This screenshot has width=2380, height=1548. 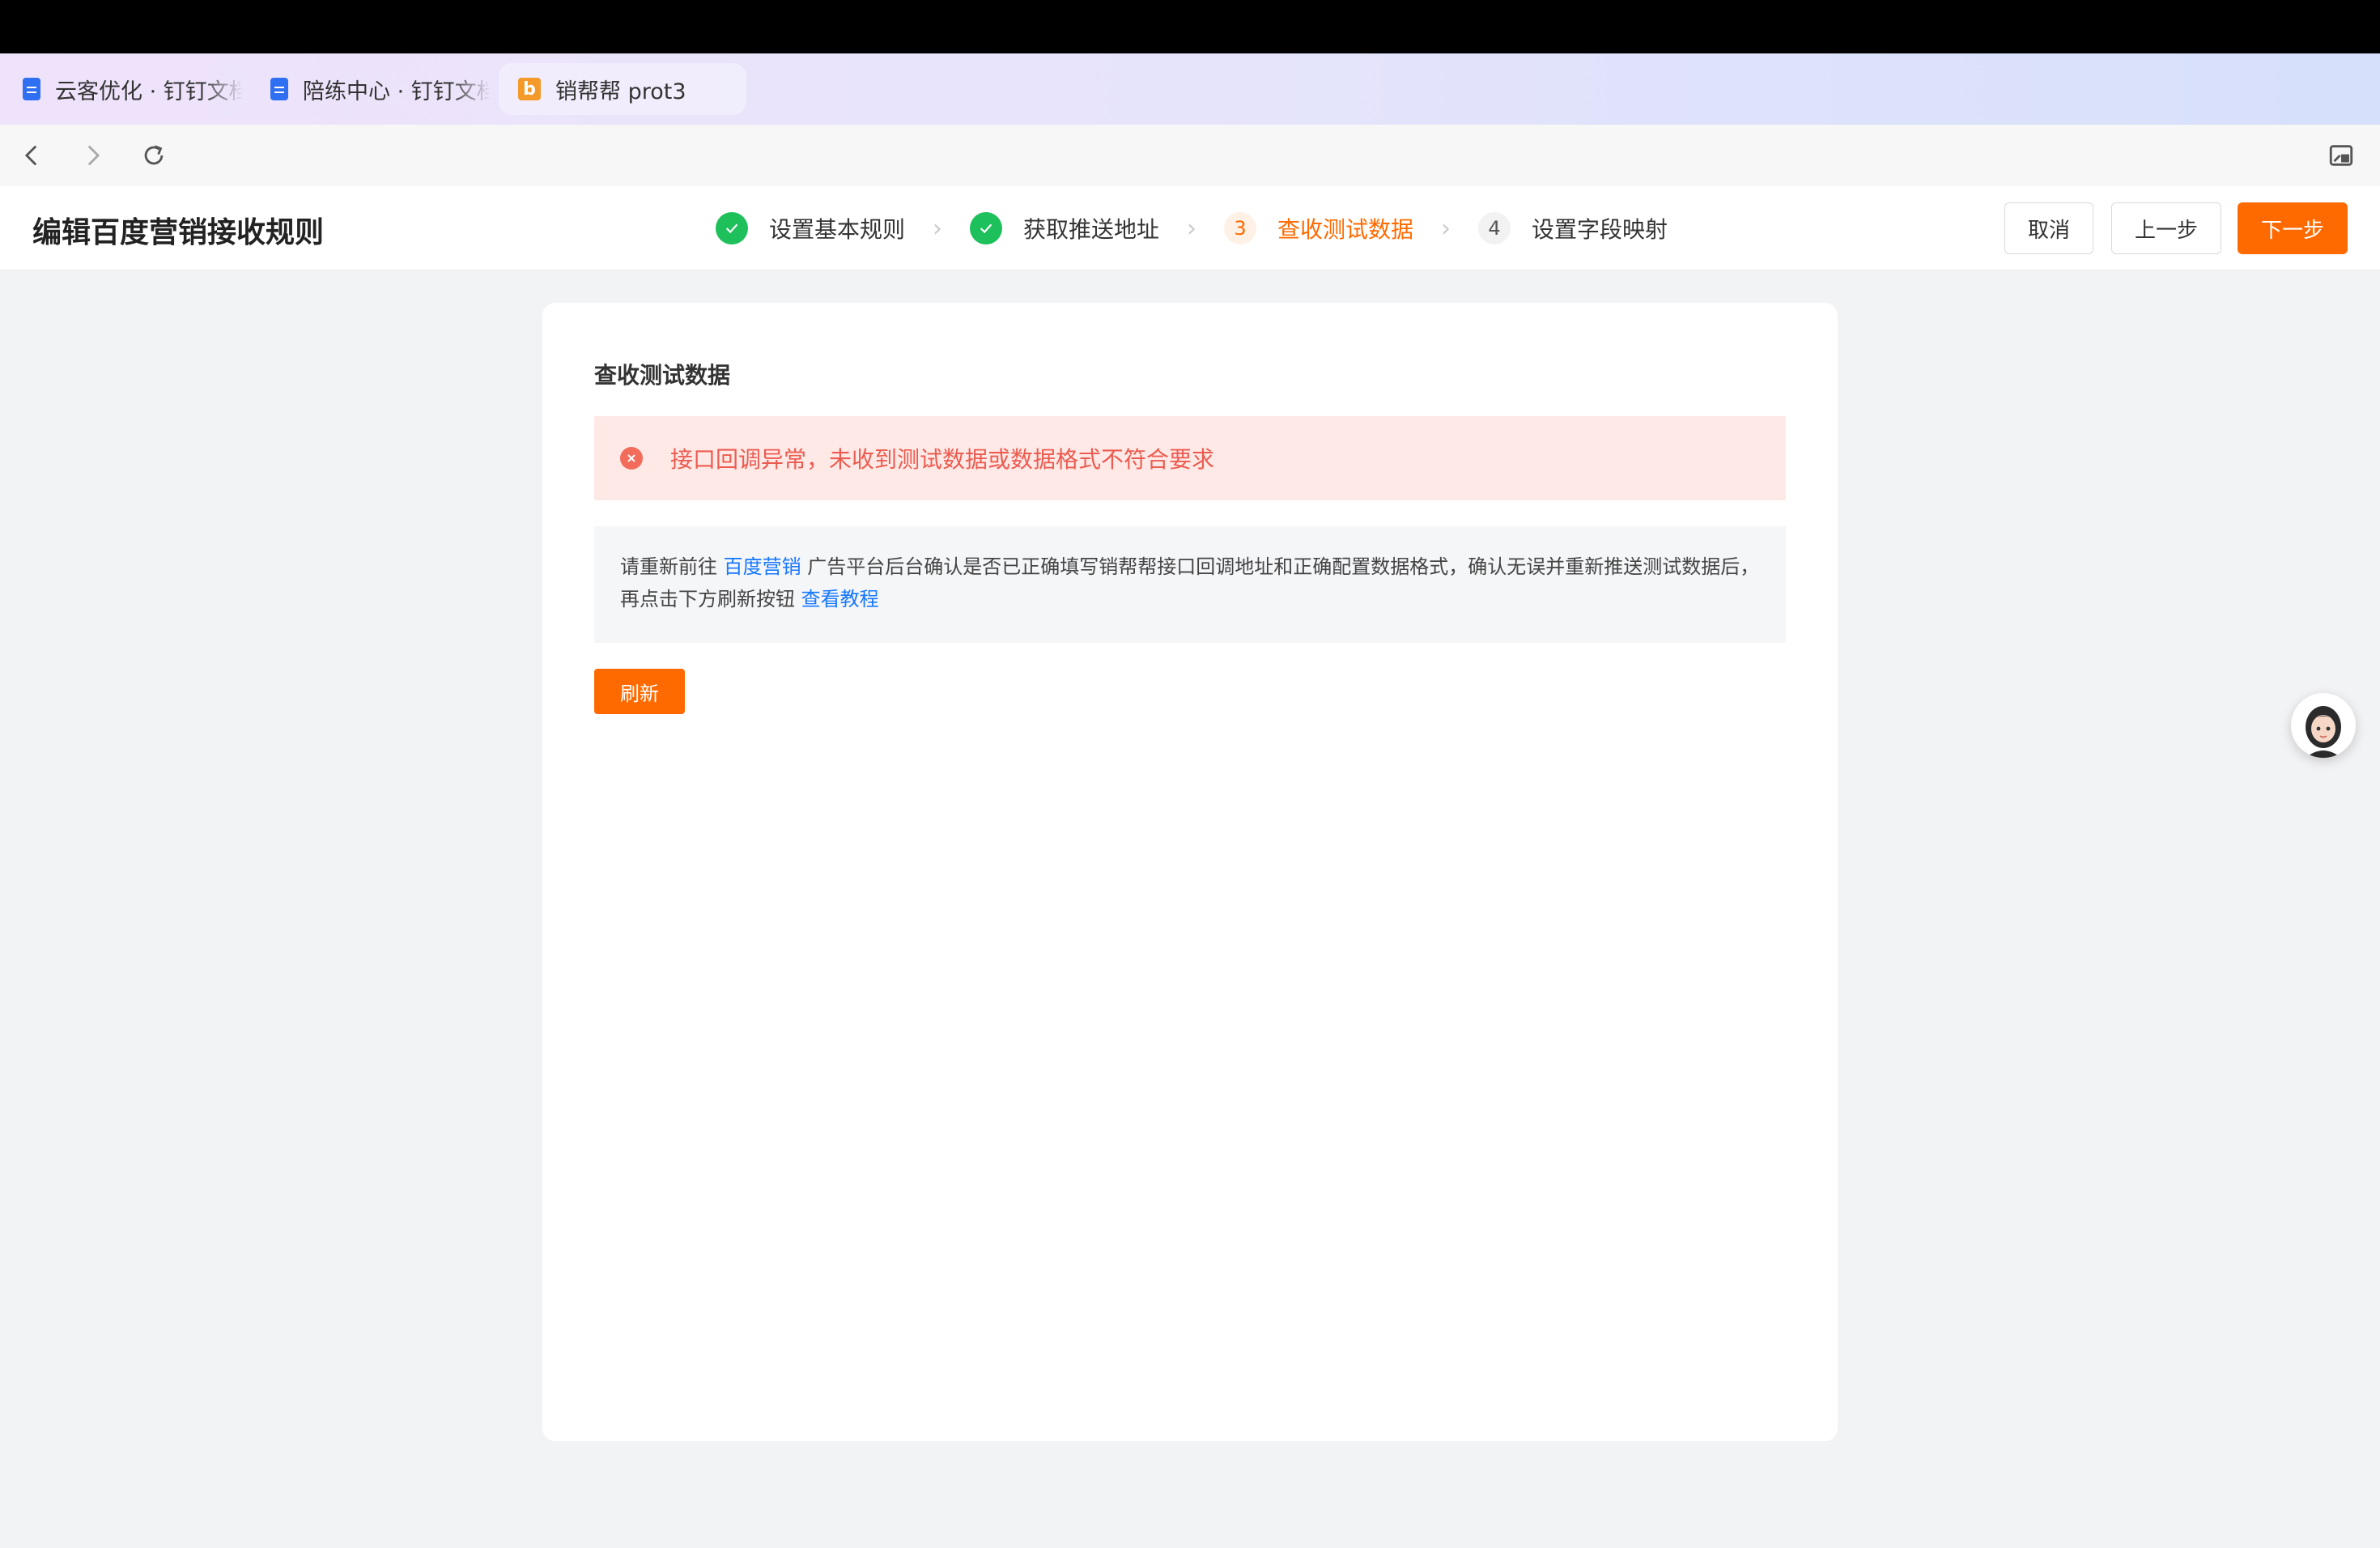 What do you see at coordinates (763, 567) in the screenshot?
I see `baidu-marketing-link: 百度营销` at bounding box center [763, 567].